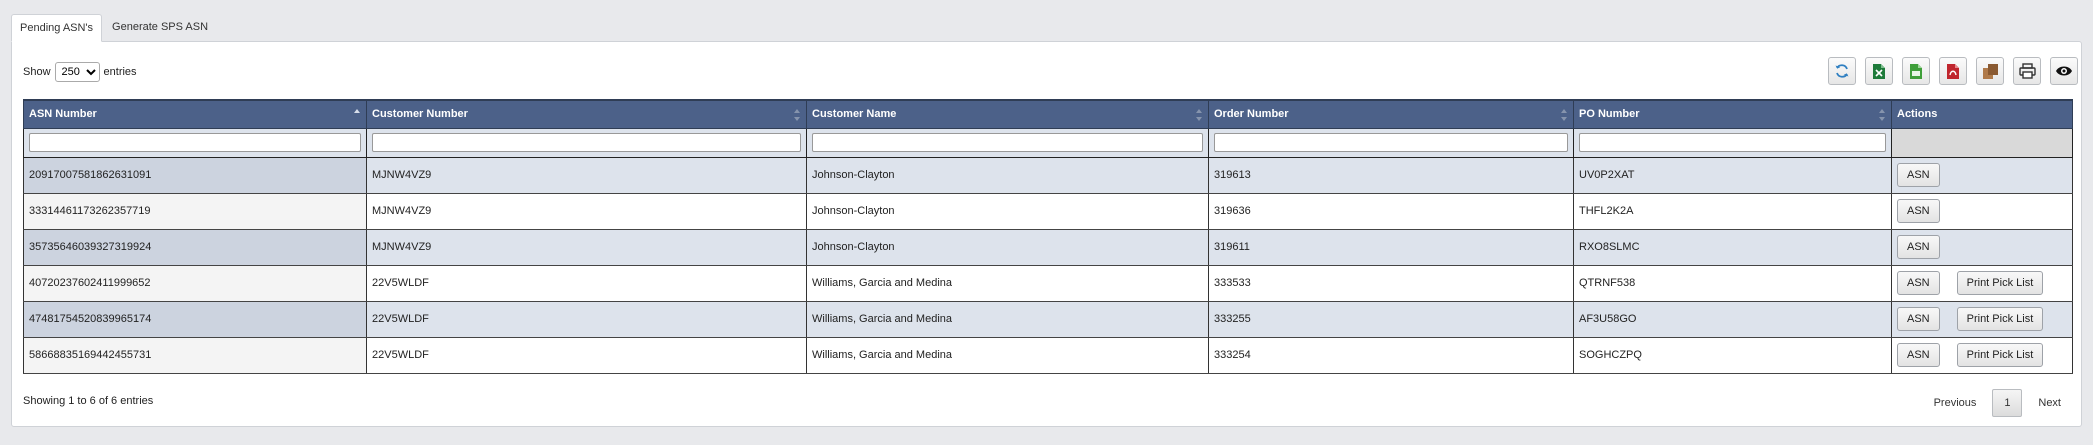 This screenshot has width=2093, height=445. I want to click on export-toolbar, so click(1953, 71).